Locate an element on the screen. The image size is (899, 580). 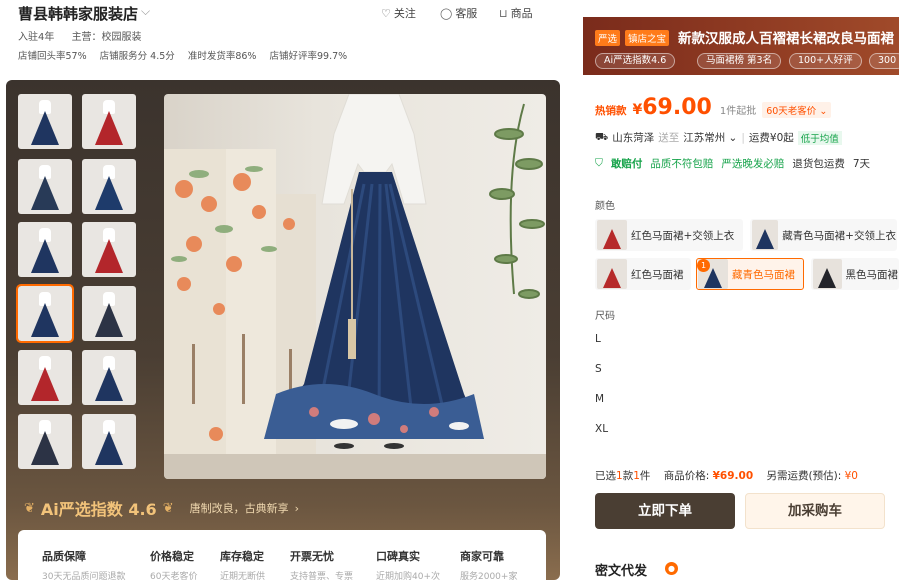
guarantee-title: 品质保障 is located at coordinates (64, 556).